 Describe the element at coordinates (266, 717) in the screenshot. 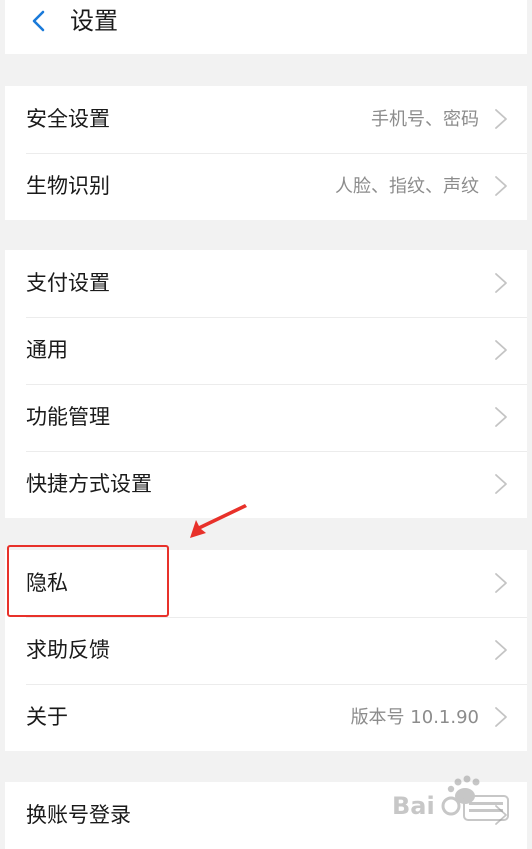

I see `settings-item-about: 关于 版本号 10.1.90` at that location.